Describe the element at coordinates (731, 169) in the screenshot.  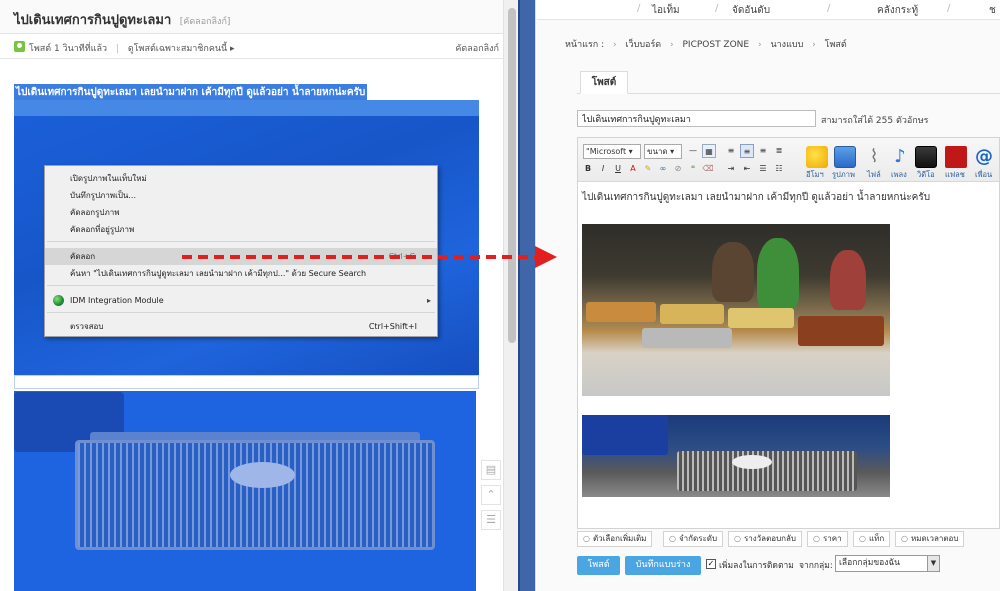
I see `indent-icon: ⇥` at that location.